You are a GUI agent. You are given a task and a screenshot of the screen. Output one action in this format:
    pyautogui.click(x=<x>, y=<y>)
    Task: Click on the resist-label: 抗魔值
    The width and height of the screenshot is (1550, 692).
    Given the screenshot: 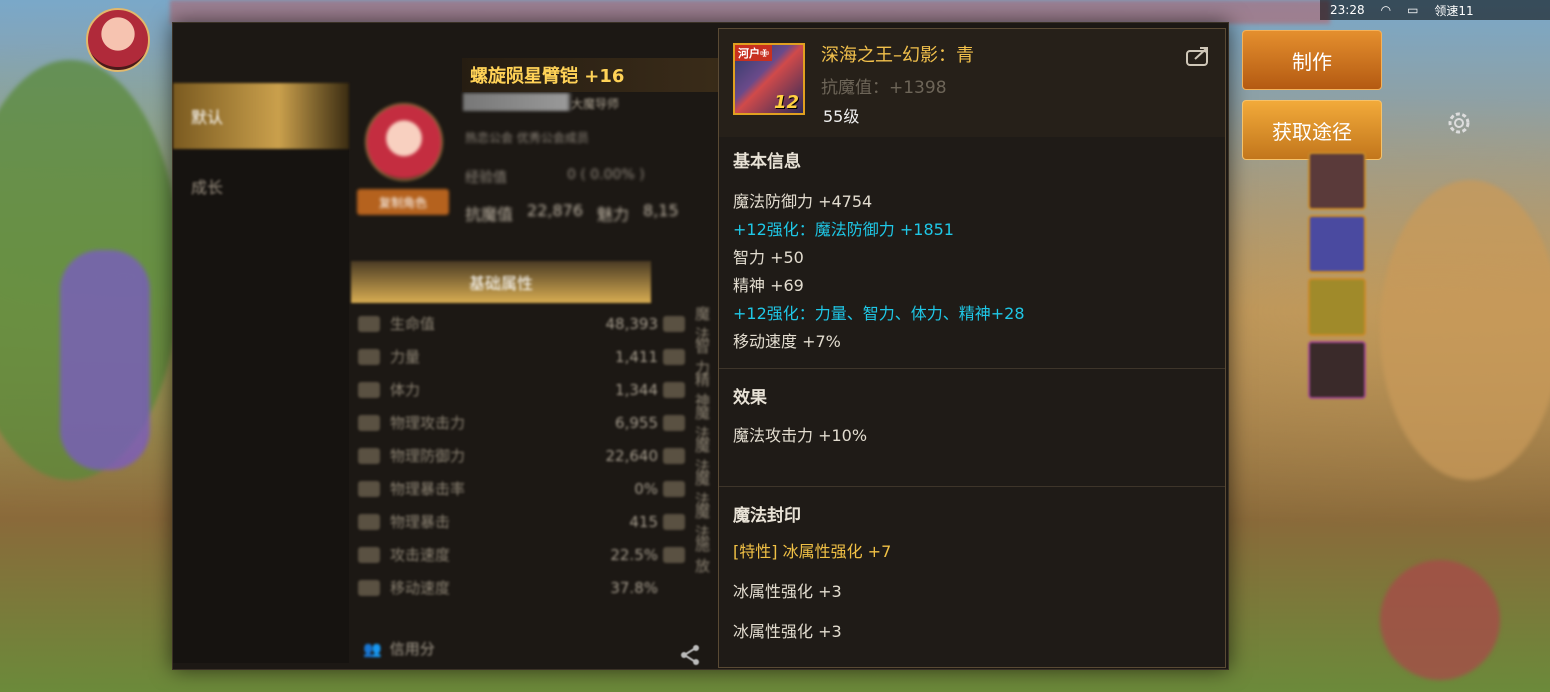 What is the action you would take?
    pyautogui.click(x=489, y=214)
    